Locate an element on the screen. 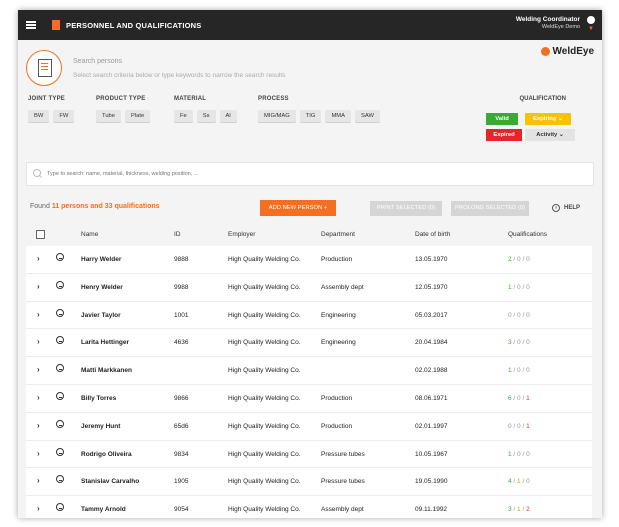 Image resolution: width=619 pixels, height=527 pixels. cell-name: Matti Markkanen is located at coordinates (106, 370).